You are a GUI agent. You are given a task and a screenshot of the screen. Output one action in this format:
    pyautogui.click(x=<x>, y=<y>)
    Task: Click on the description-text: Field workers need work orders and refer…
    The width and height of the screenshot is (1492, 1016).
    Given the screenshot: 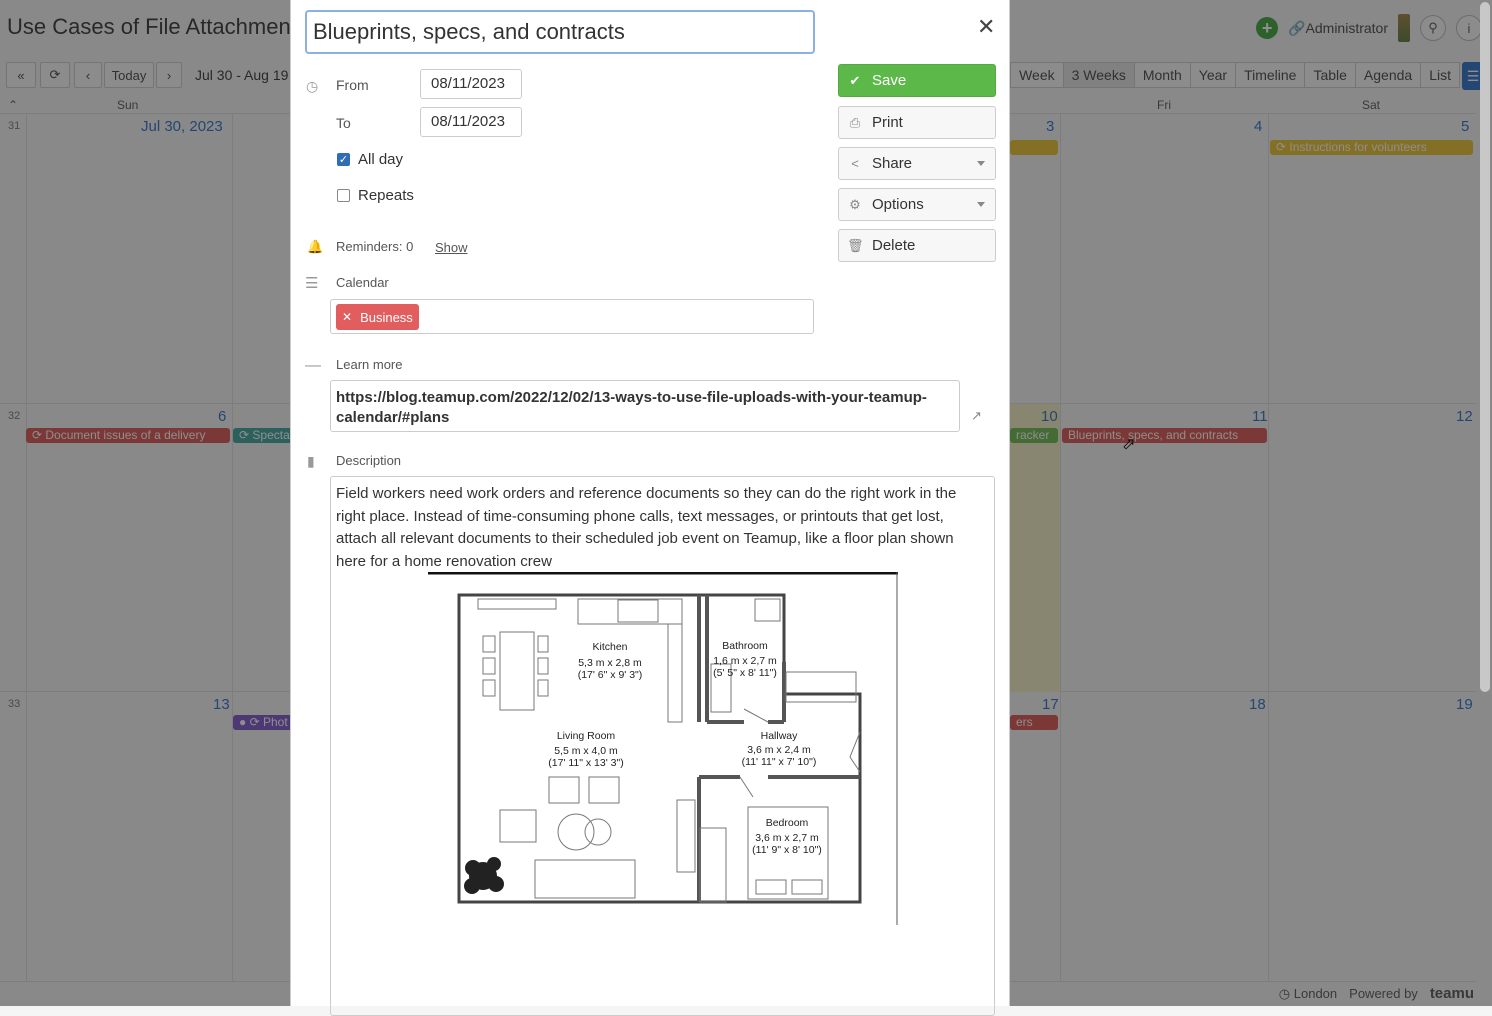 What is the action you would take?
    pyautogui.click(x=646, y=527)
    